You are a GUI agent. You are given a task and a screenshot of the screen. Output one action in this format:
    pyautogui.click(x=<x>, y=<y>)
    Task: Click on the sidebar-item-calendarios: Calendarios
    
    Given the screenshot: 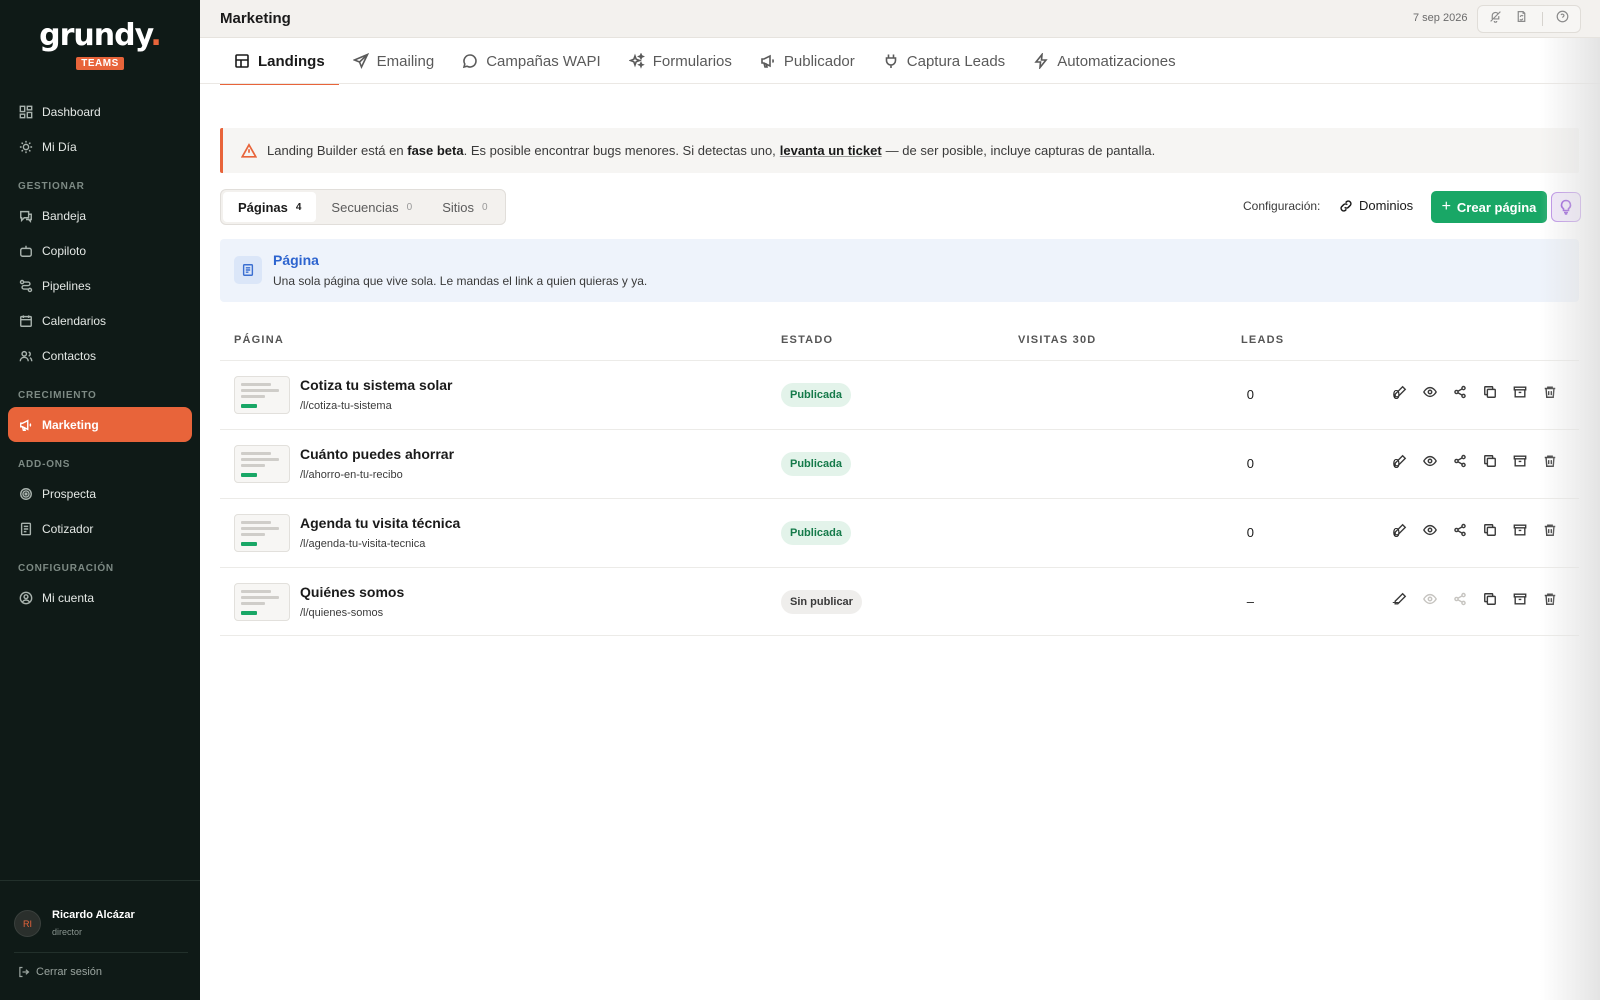 What is the action you would take?
    pyautogui.click(x=100, y=320)
    